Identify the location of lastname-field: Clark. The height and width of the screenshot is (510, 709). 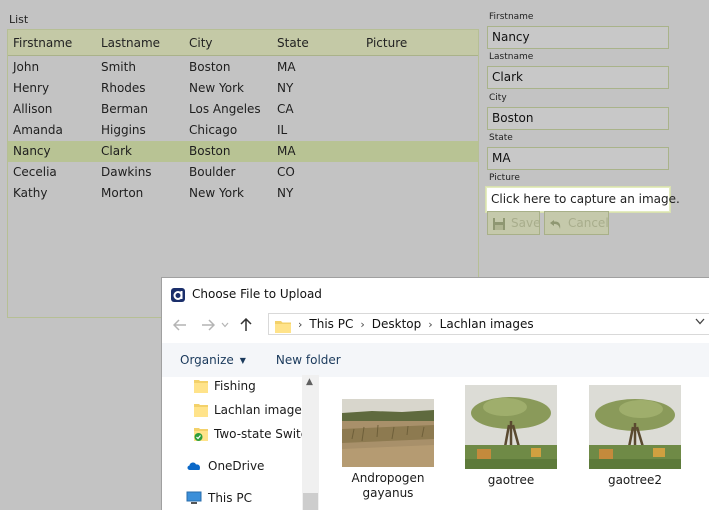
(578, 77).